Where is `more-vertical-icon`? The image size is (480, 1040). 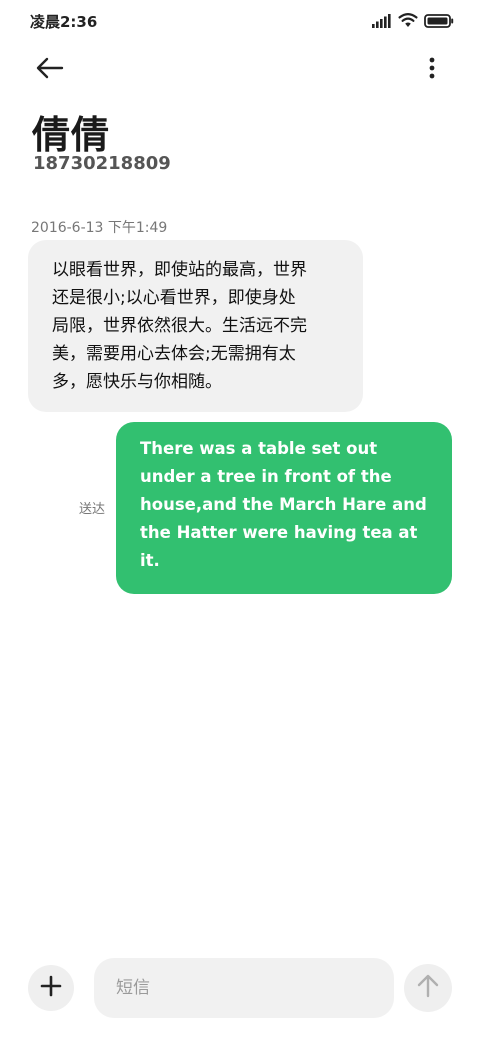 more-vertical-icon is located at coordinates (432, 70).